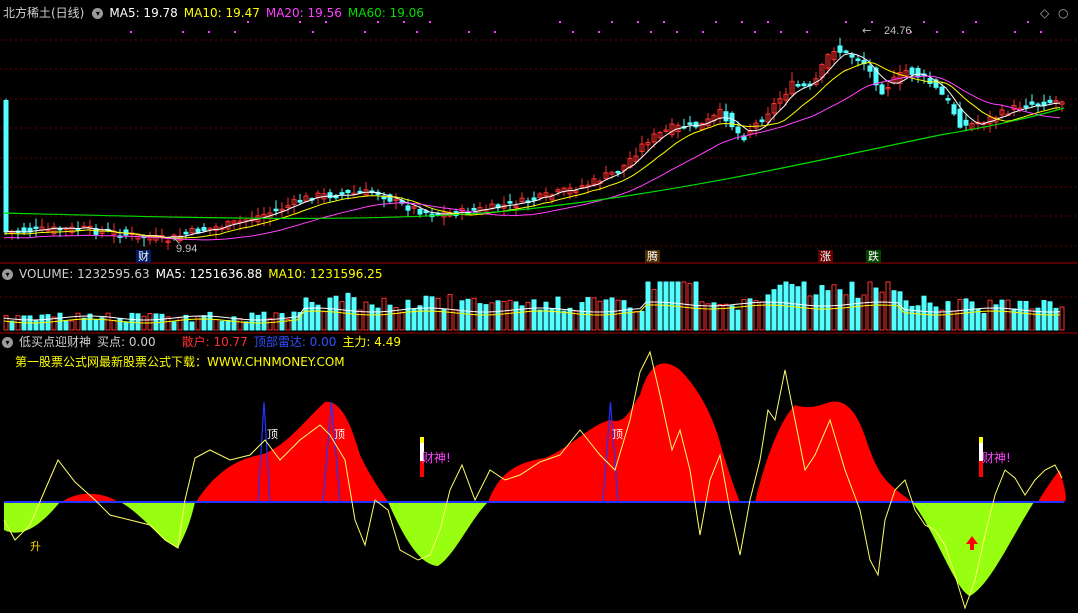 The width and height of the screenshot is (1078, 613). What do you see at coordinates (339, 434) in the screenshot?
I see `top-label-2: 顶` at bounding box center [339, 434].